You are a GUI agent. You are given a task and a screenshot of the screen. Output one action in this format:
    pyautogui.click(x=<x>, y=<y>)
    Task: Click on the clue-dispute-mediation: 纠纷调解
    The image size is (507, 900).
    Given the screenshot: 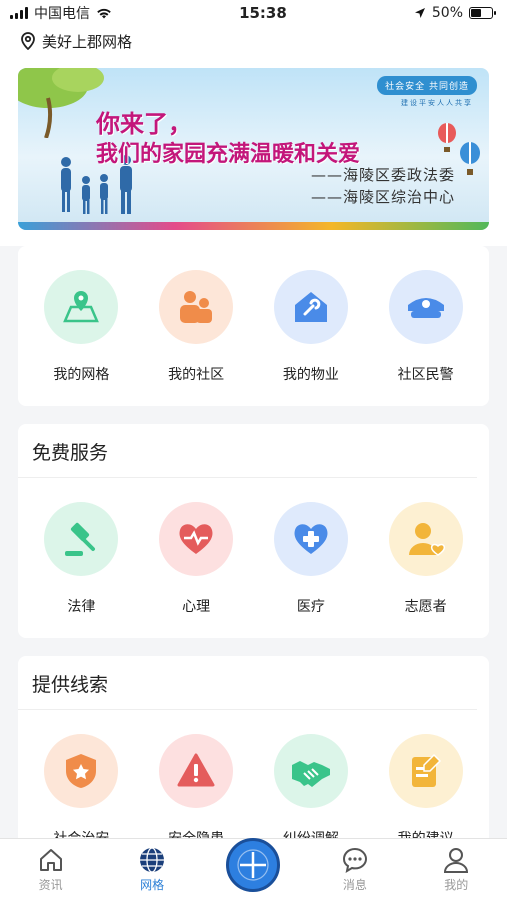 What is the action you would take?
    pyautogui.click(x=311, y=791)
    